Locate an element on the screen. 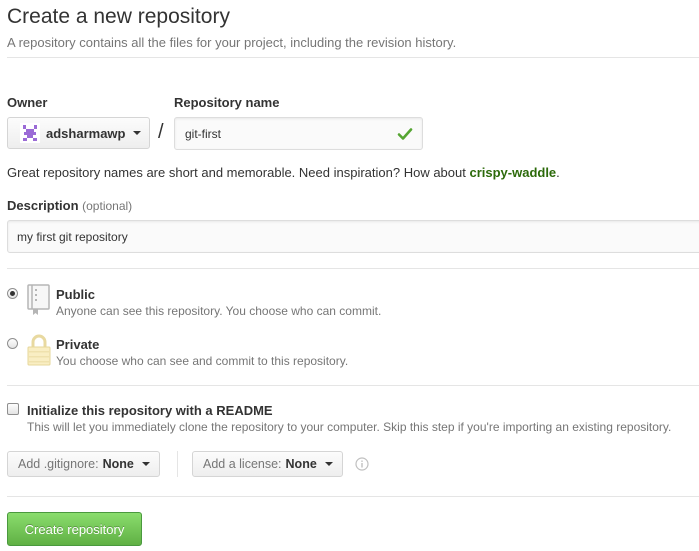 This screenshot has width=699, height=551. description-label-text: Description is located at coordinates (43, 205).